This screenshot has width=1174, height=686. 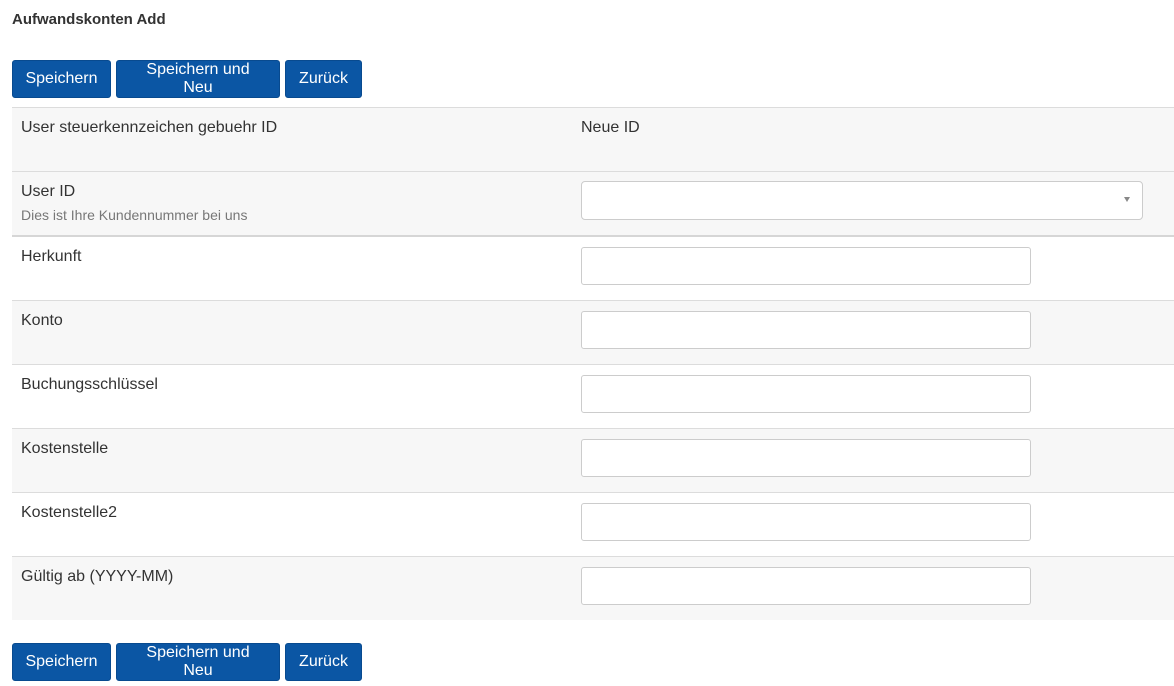 I want to click on buchungsschluessel-input, so click(x=806, y=394).